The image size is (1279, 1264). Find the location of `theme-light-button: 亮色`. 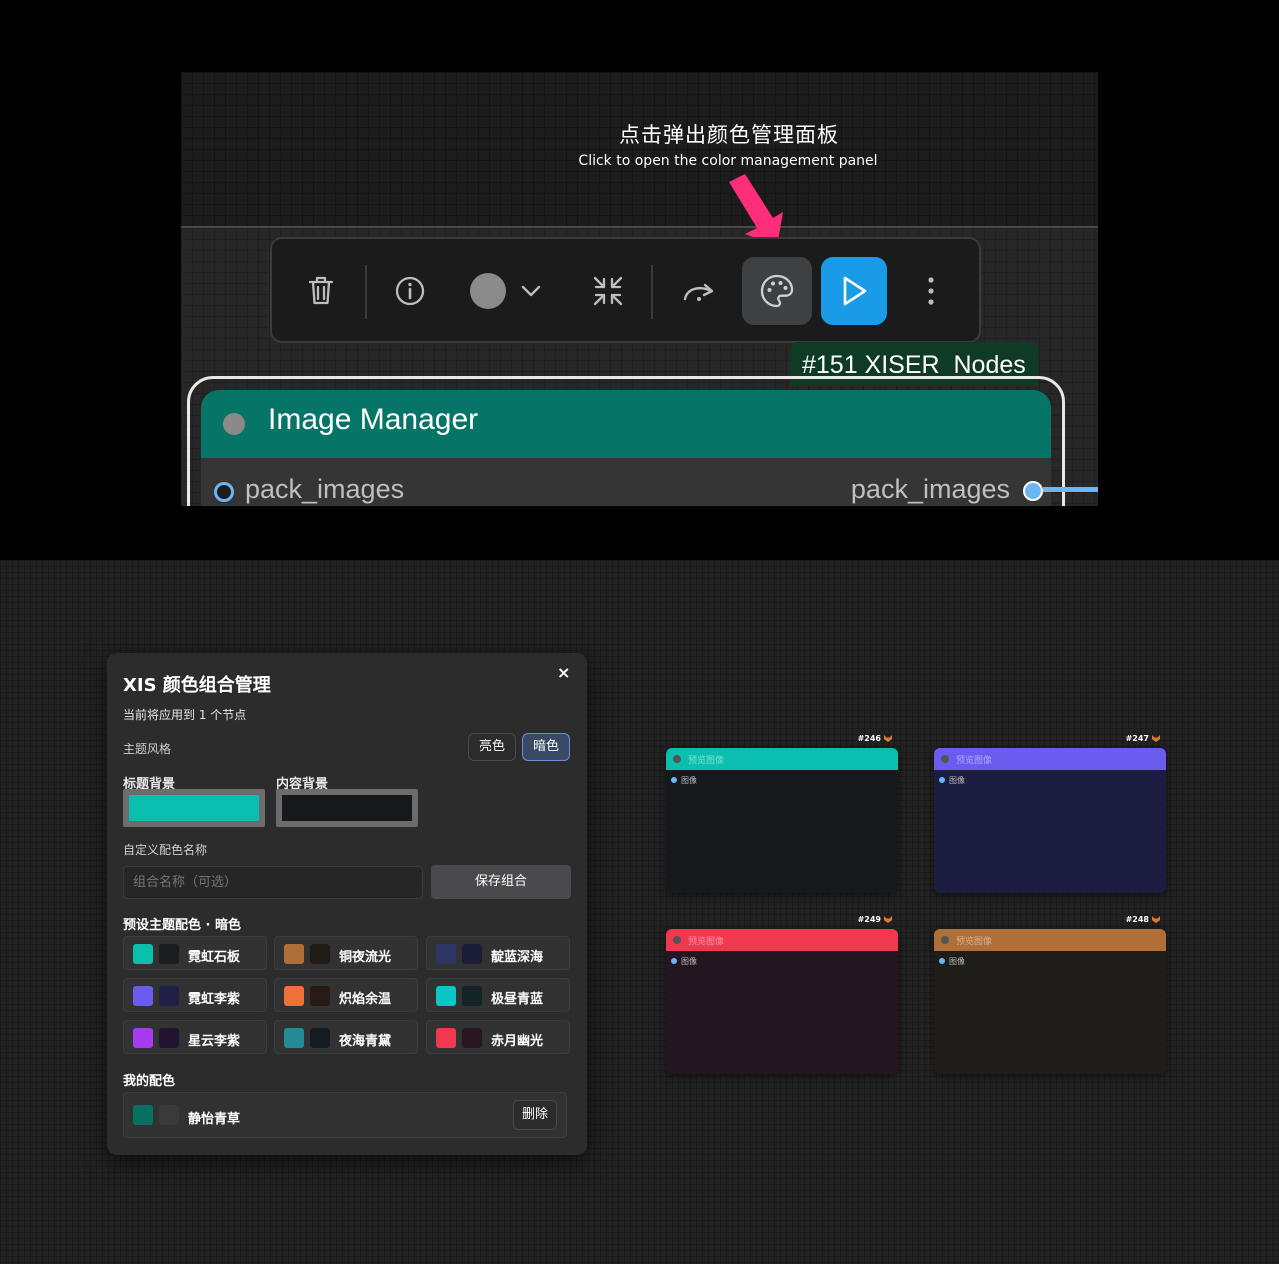

theme-light-button: 亮色 is located at coordinates (492, 747).